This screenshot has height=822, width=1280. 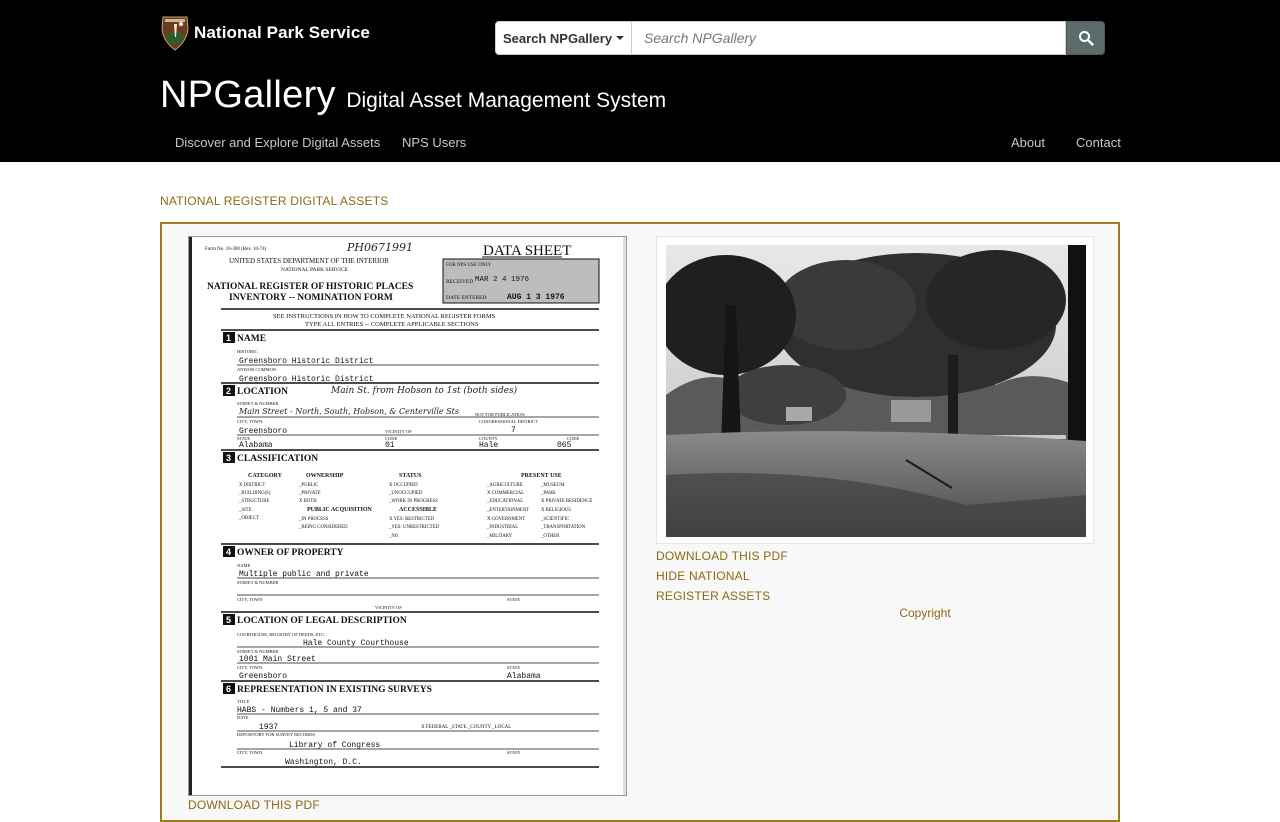 What do you see at coordinates (277, 459) in the screenshot?
I see `section-3-title: CLASSIFICATION` at bounding box center [277, 459].